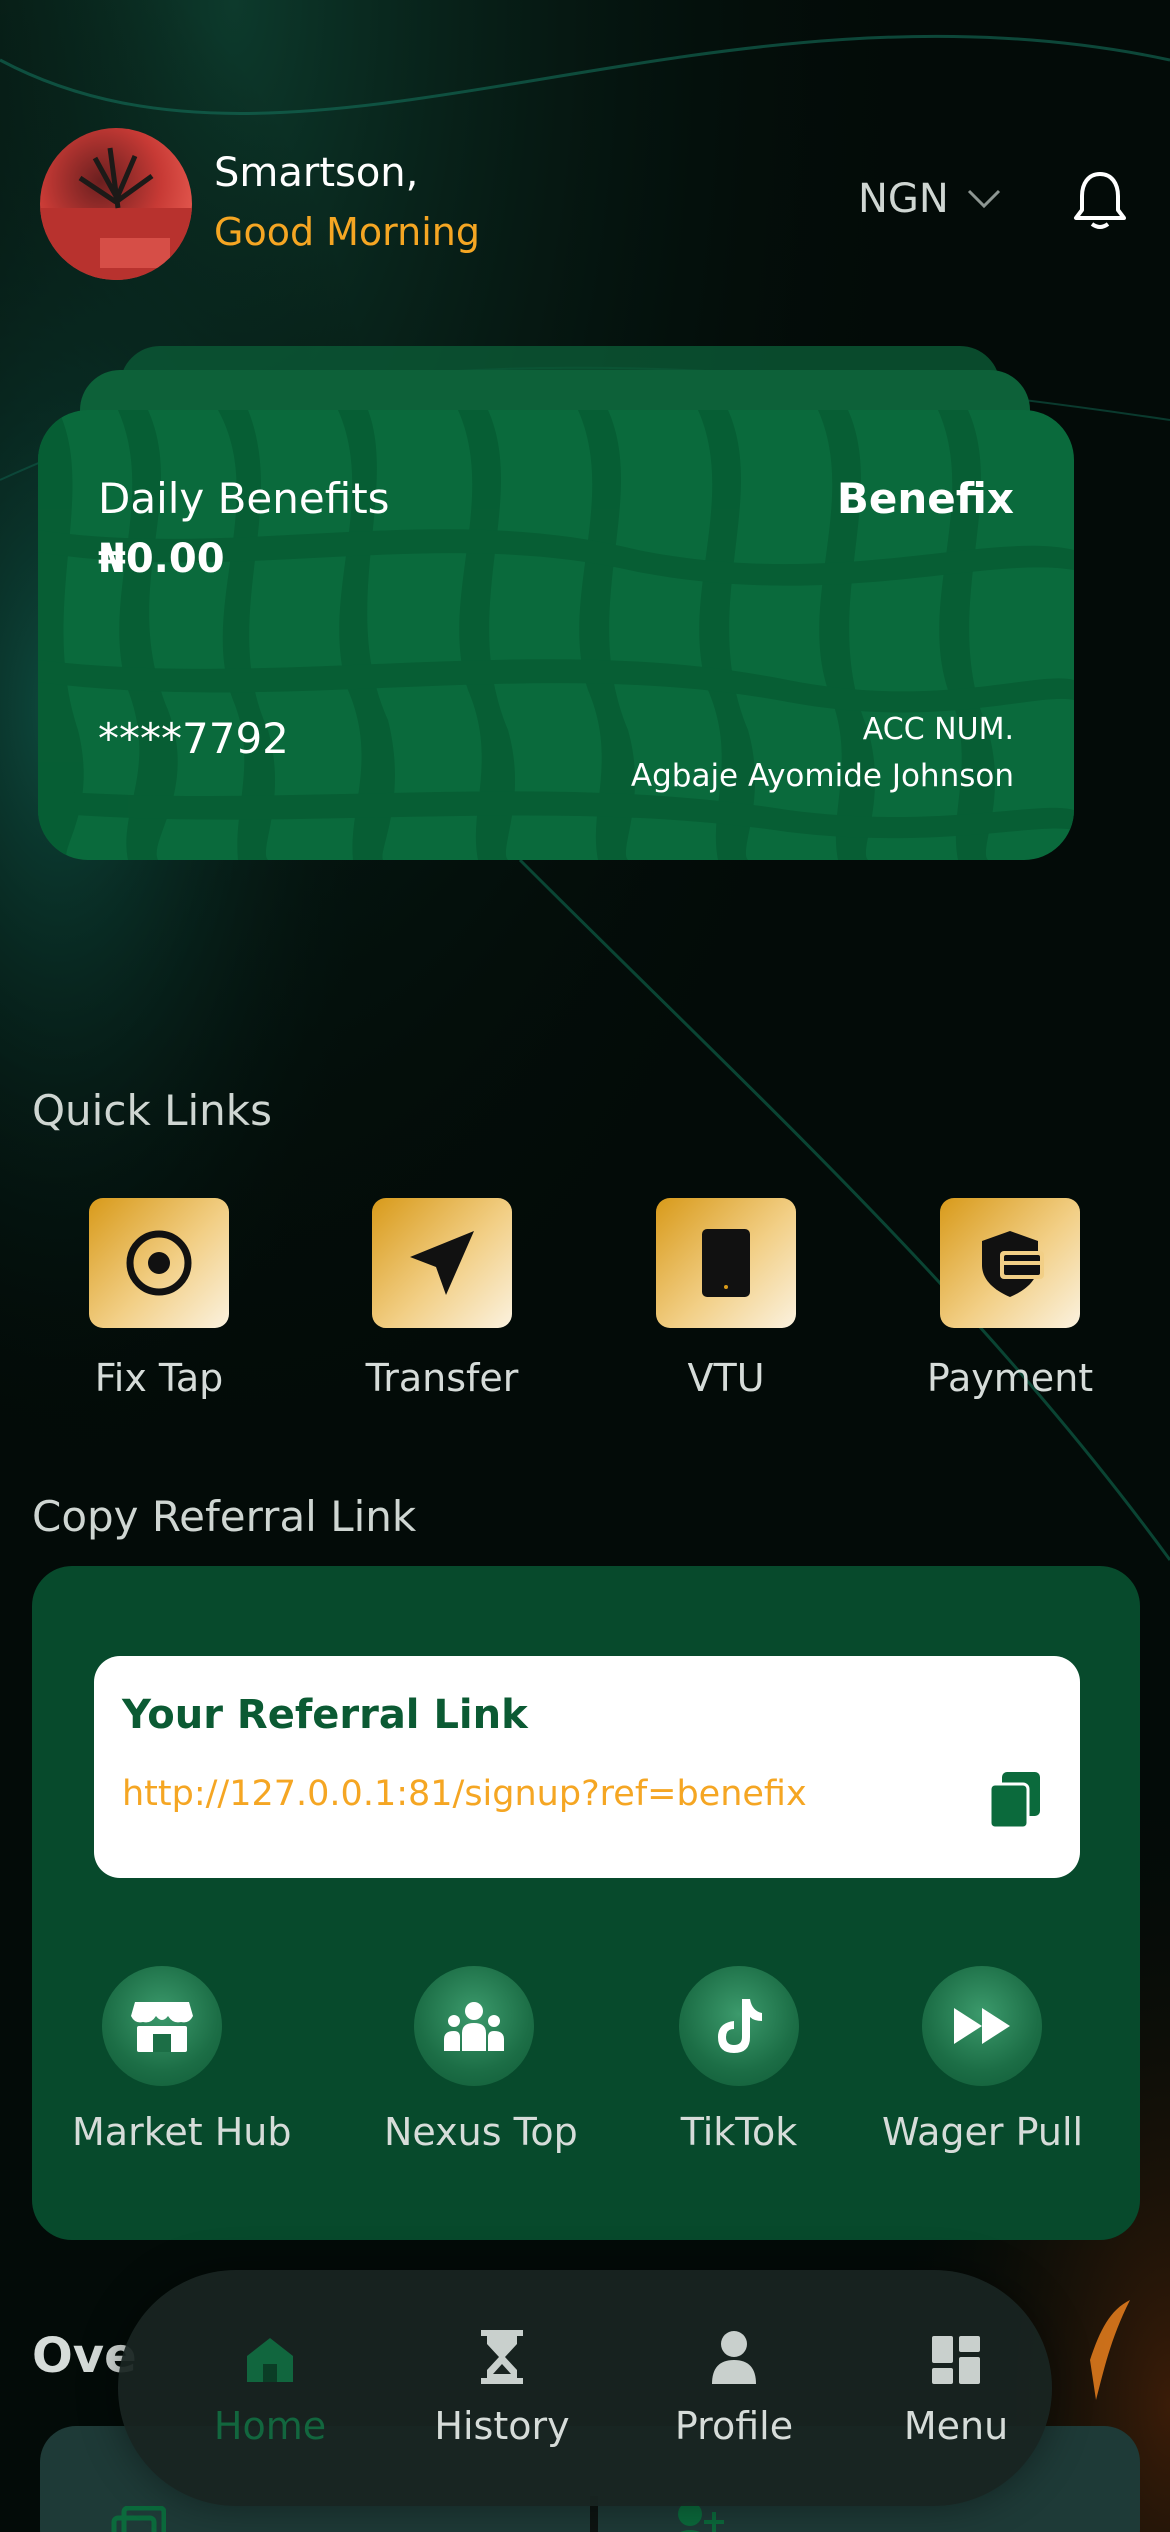 The width and height of the screenshot is (1170, 2532). Describe the element at coordinates (481, 2132) in the screenshot. I see `referral-item-label: Nexus Top` at that location.